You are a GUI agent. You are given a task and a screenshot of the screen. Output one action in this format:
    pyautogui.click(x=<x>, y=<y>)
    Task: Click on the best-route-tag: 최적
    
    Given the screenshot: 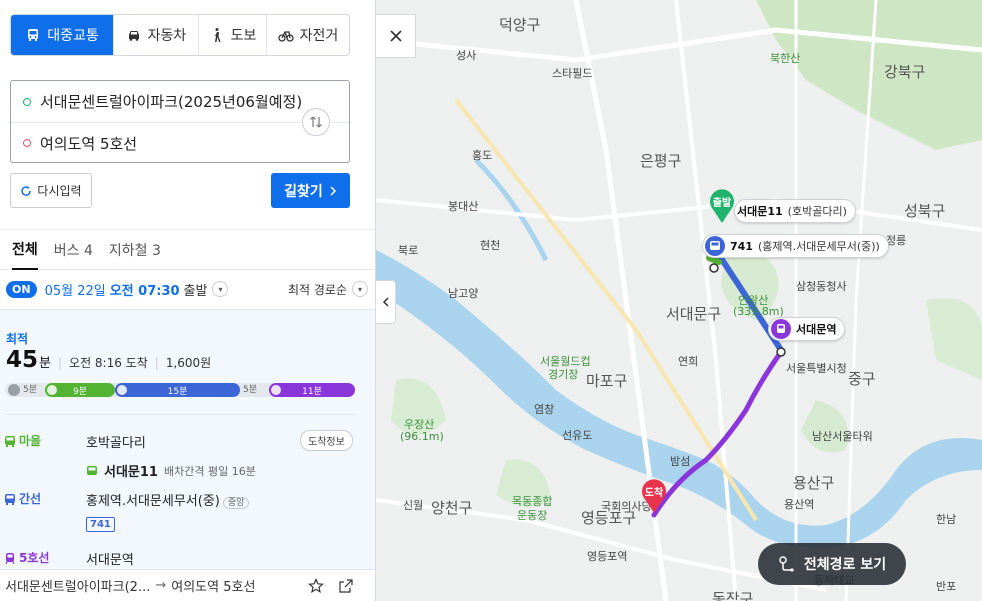 What is the action you would take?
    pyautogui.click(x=17, y=339)
    